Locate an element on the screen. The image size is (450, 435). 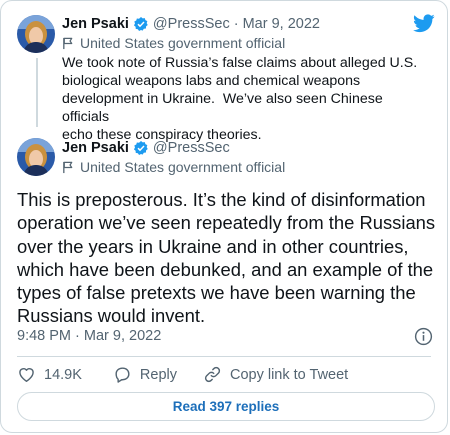
info-icon is located at coordinates (423, 336).